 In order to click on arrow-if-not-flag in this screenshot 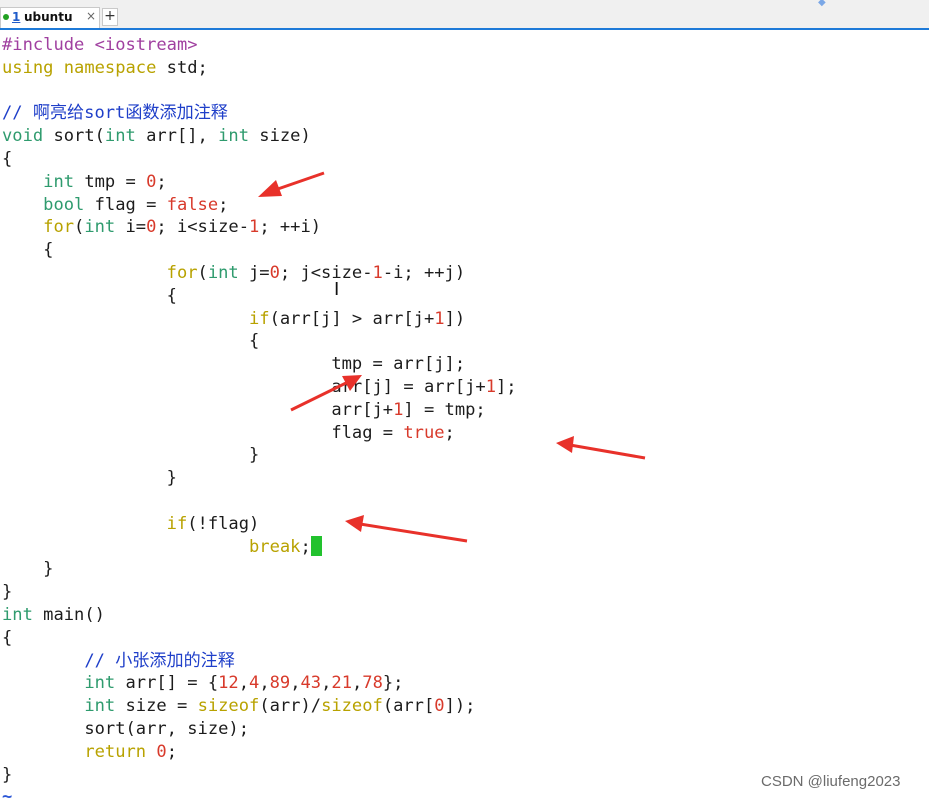, I will do `click(406, 529)`.